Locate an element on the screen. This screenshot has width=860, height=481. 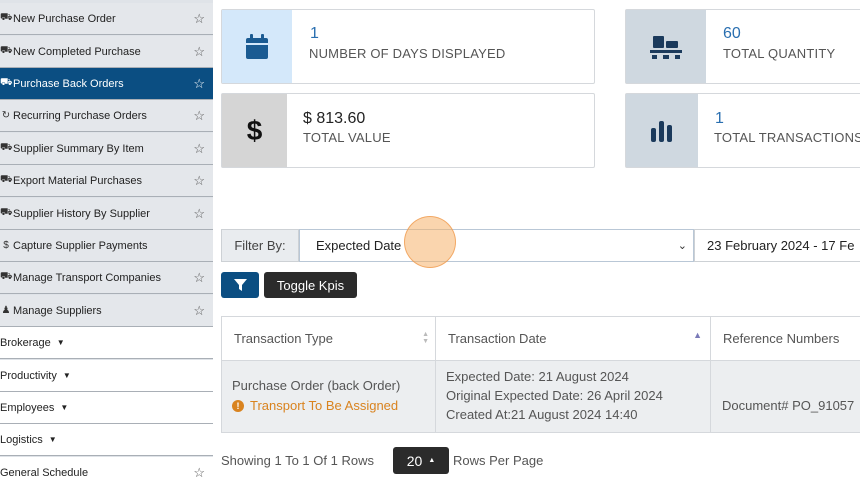
column-header-transaction-type: Transaction Type ▲ ▼ is located at coordinates (329, 338).